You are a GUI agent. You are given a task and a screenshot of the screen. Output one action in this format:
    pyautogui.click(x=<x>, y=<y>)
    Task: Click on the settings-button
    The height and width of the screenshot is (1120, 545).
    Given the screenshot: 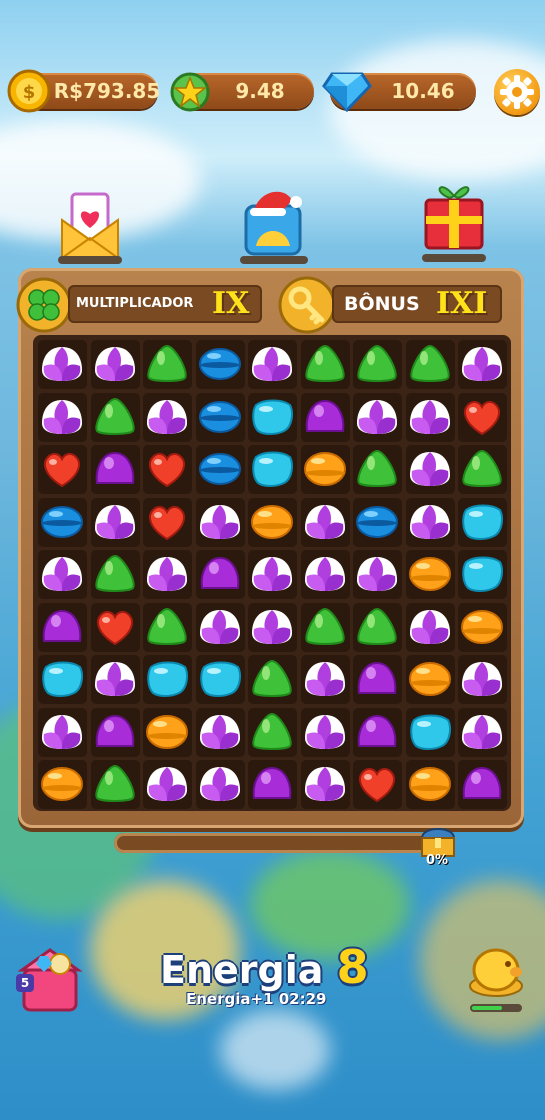 What is the action you would take?
    pyautogui.click(x=517, y=92)
    